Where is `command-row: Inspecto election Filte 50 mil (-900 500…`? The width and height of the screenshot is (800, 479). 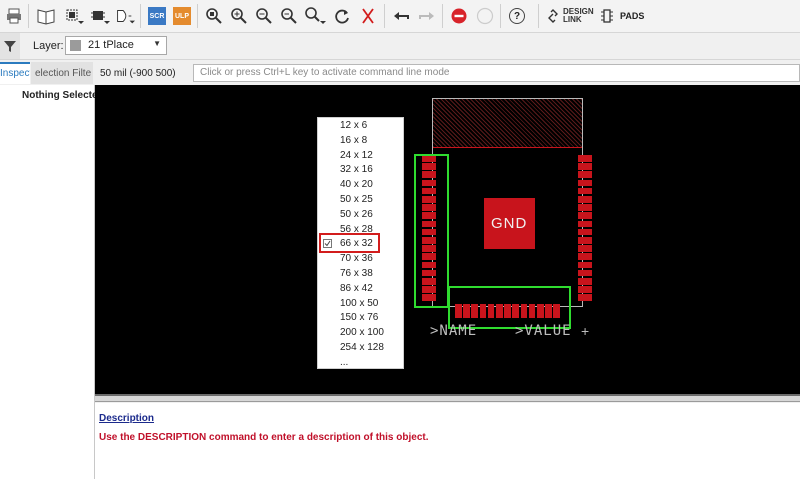 command-row: Inspecto election Filte 50 mil (-900 500… is located at coordinates (400, 72).